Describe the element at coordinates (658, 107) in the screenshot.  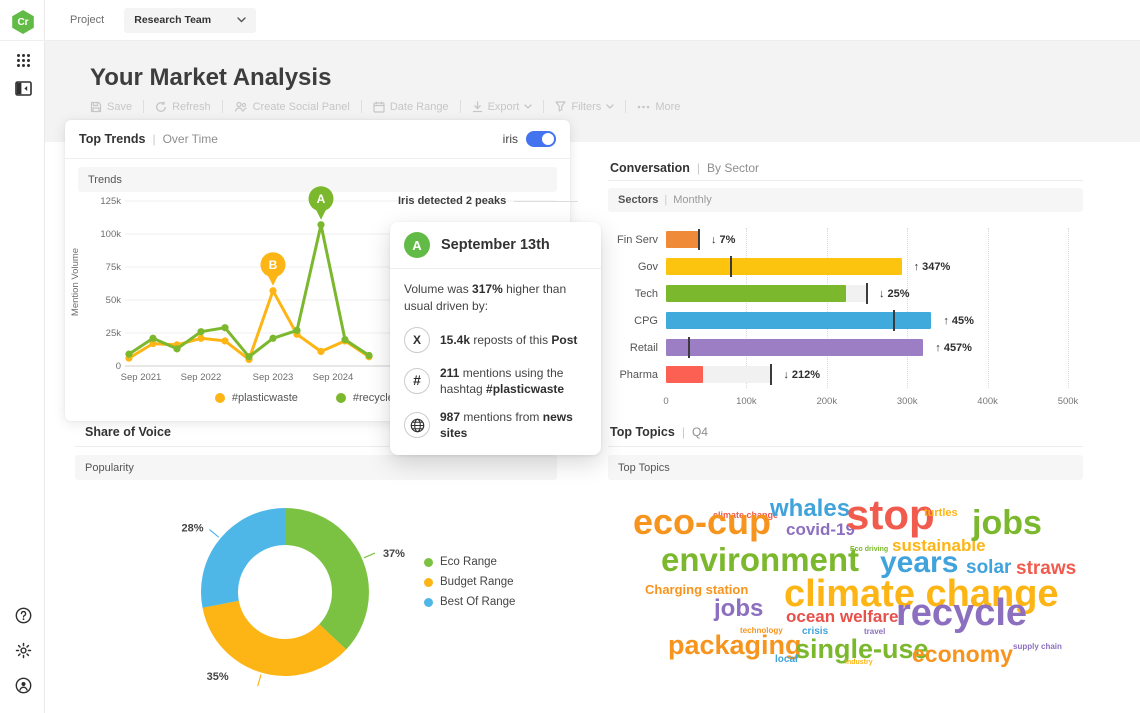
I see `more-button: More` at that location.